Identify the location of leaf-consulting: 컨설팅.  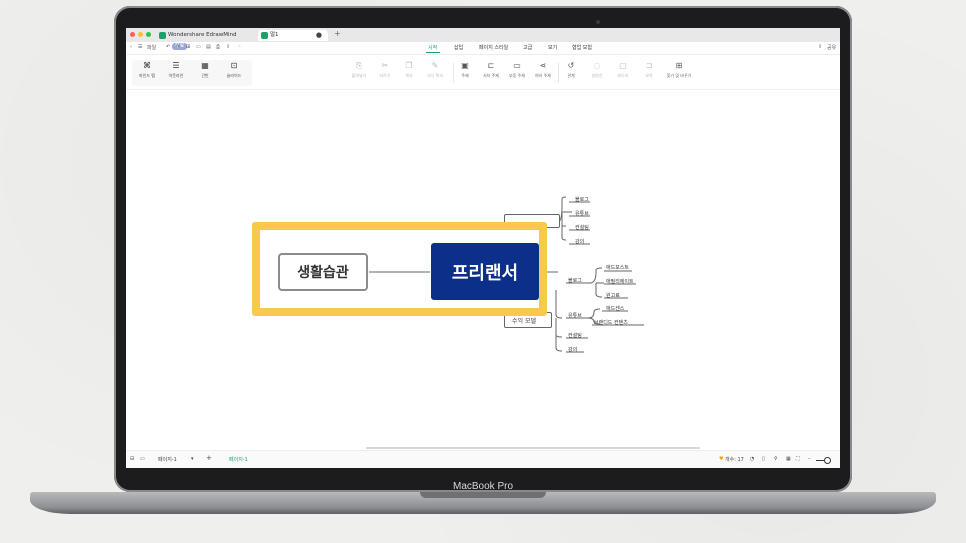
(582, 227).